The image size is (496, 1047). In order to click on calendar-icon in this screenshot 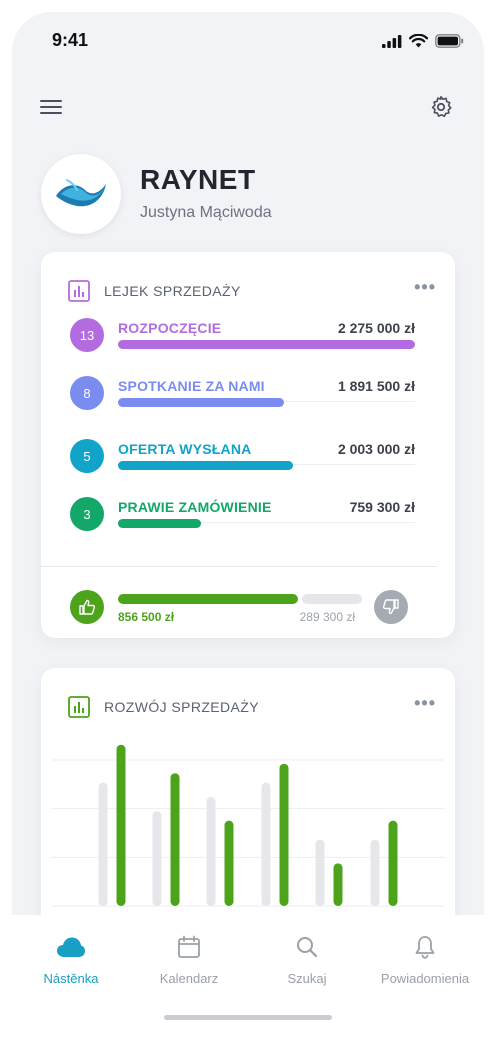, I will do `click(189, 946)`.